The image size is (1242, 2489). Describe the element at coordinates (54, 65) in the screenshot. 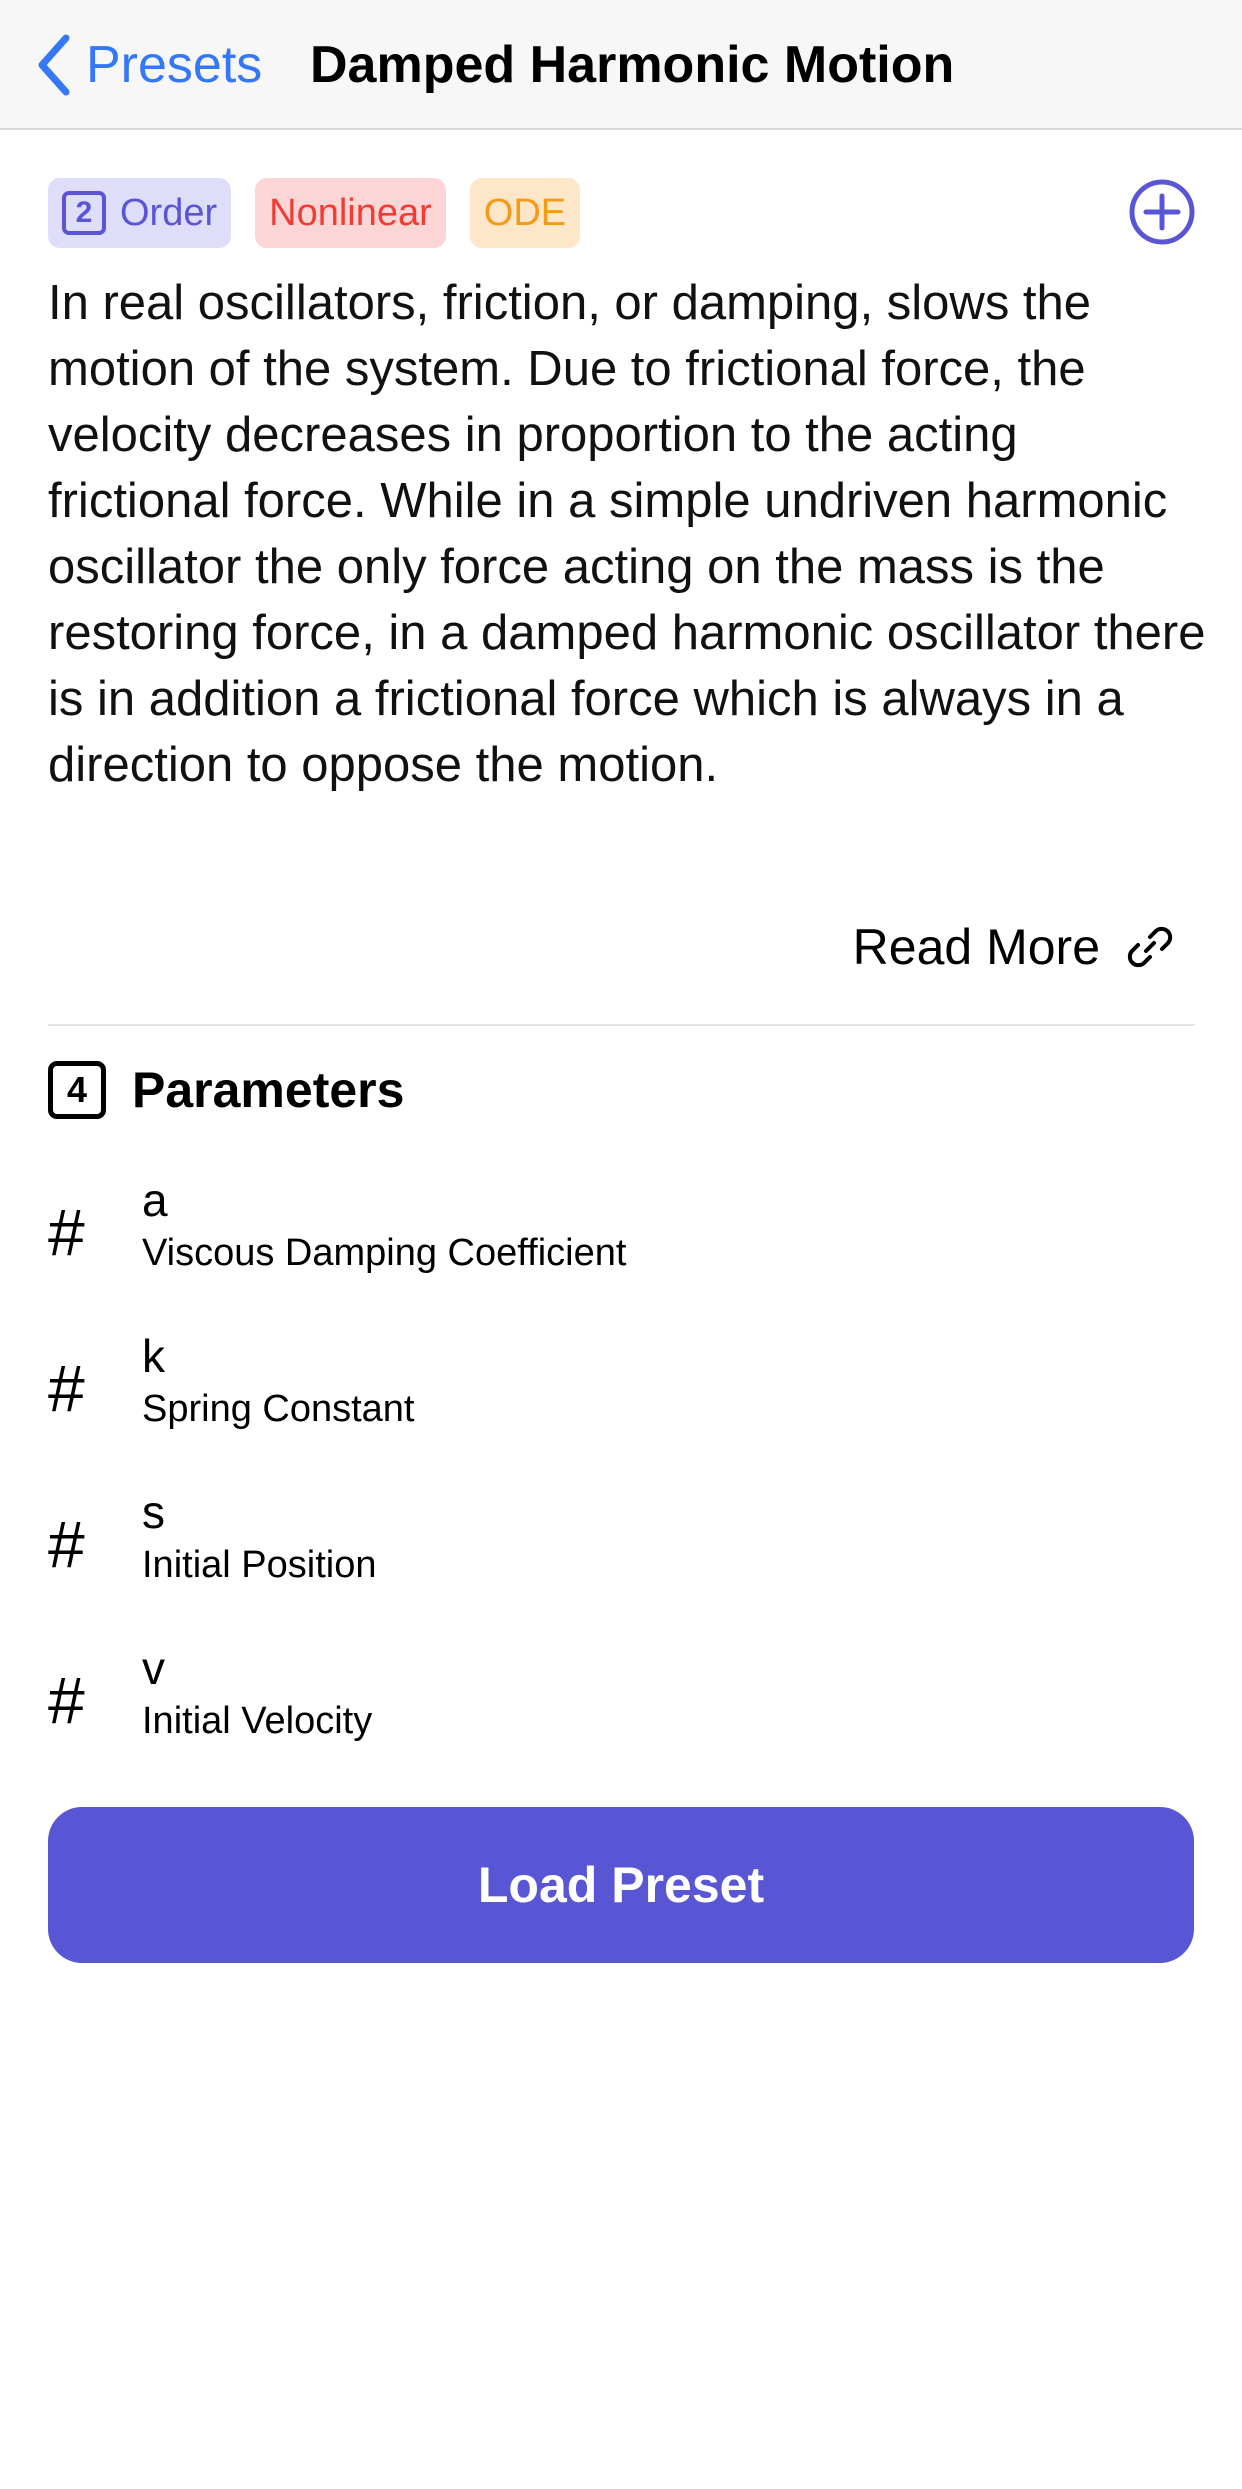

I see `chevron-left-icon` at that location.